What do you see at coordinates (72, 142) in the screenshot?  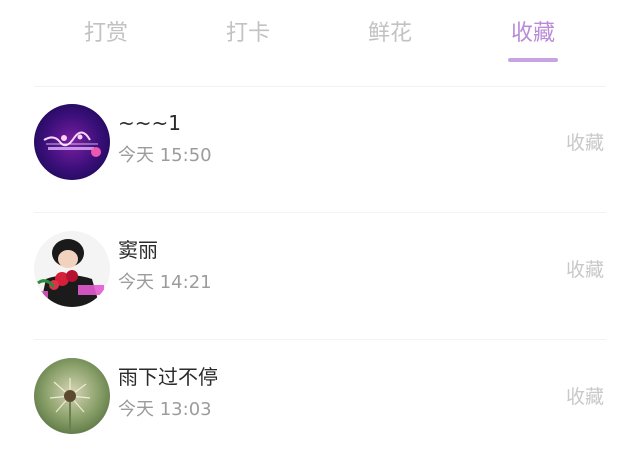 I see `purple-logo-avatar` at bounding box center [72, 142].